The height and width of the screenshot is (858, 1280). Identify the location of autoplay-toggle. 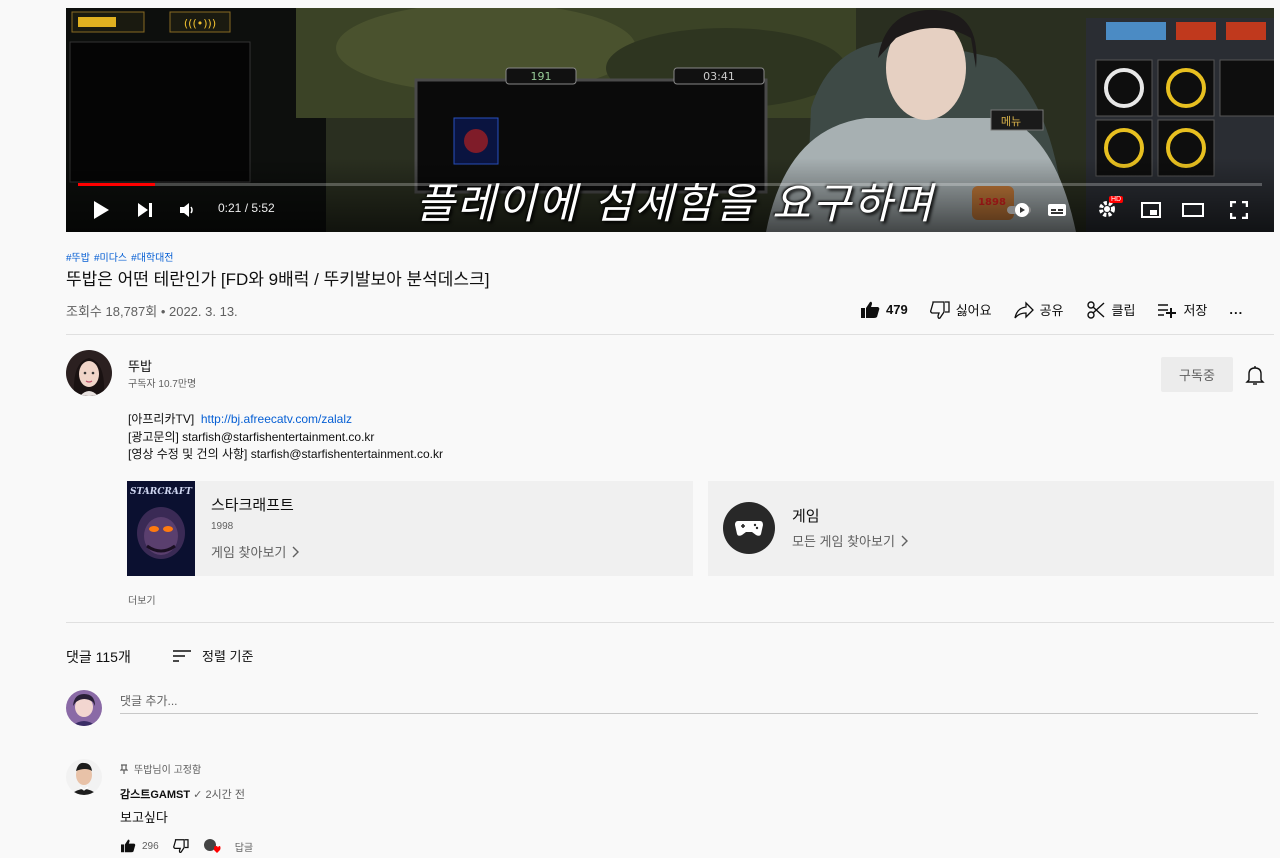
(1019, 210).